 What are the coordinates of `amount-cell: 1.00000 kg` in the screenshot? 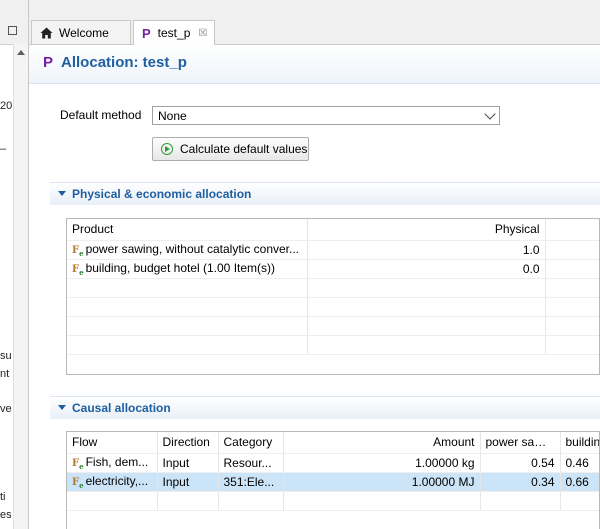 It's located at (382, 463).